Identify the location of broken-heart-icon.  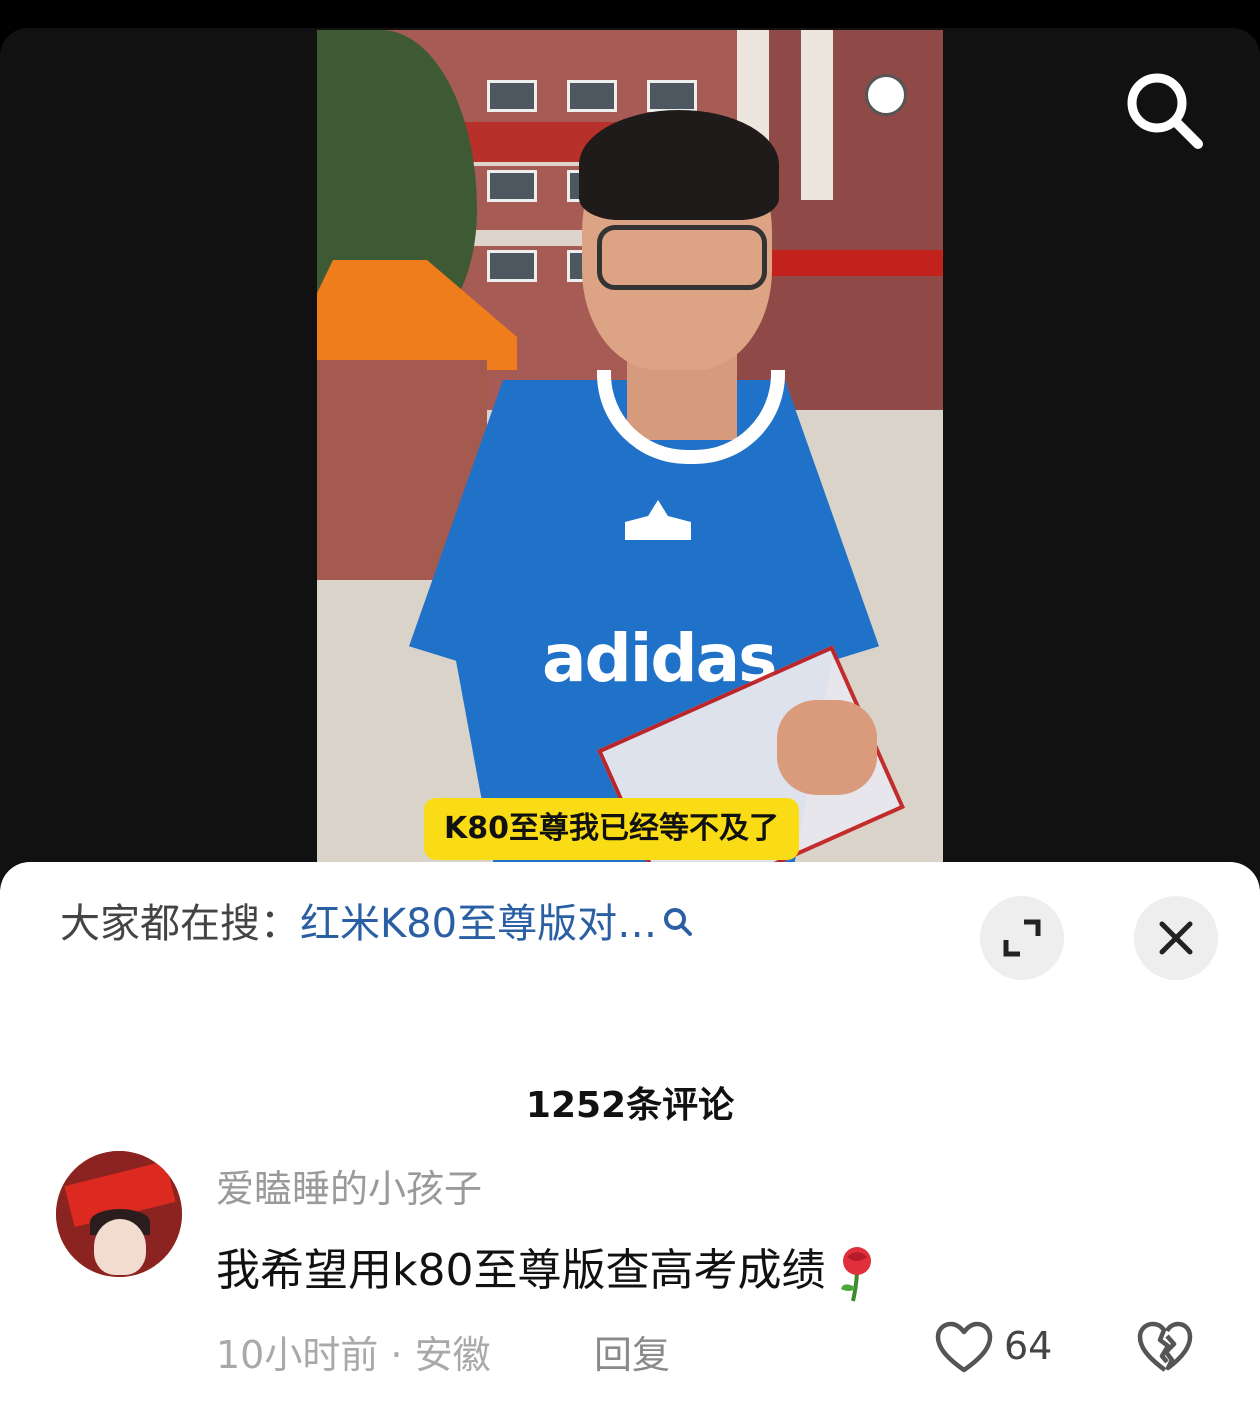
(1165, 1346).